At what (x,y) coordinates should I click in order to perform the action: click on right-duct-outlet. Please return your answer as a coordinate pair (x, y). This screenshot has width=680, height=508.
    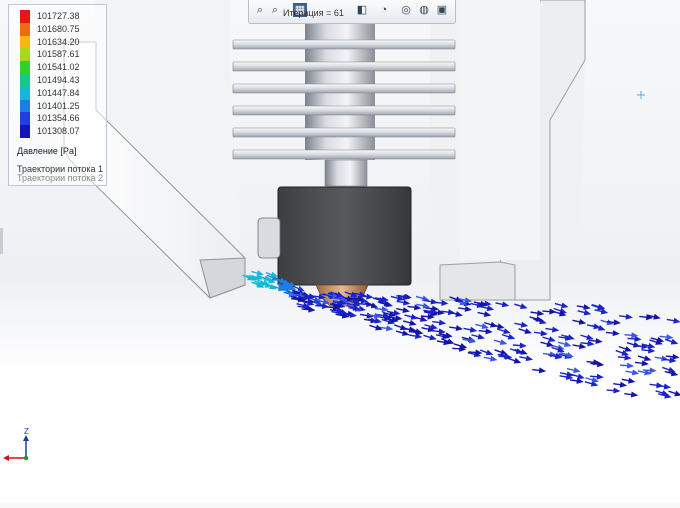
    Looking at the image, I should click on (477, 281).